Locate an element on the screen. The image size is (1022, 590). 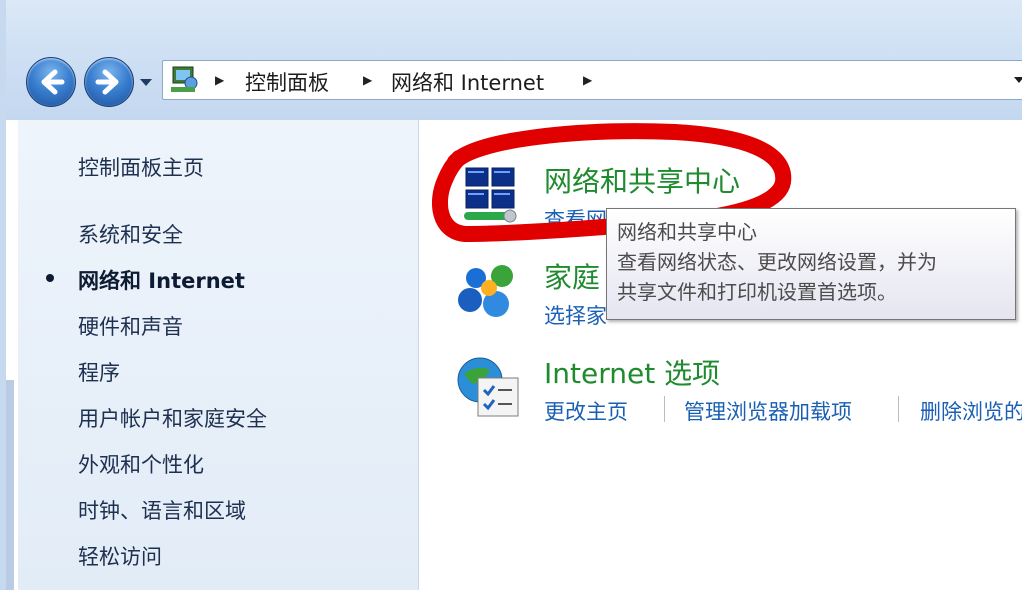
address-bar: ▶ 控制面板 ▶ 网络和 Internet ▶ is located at coordinates (592, 80).